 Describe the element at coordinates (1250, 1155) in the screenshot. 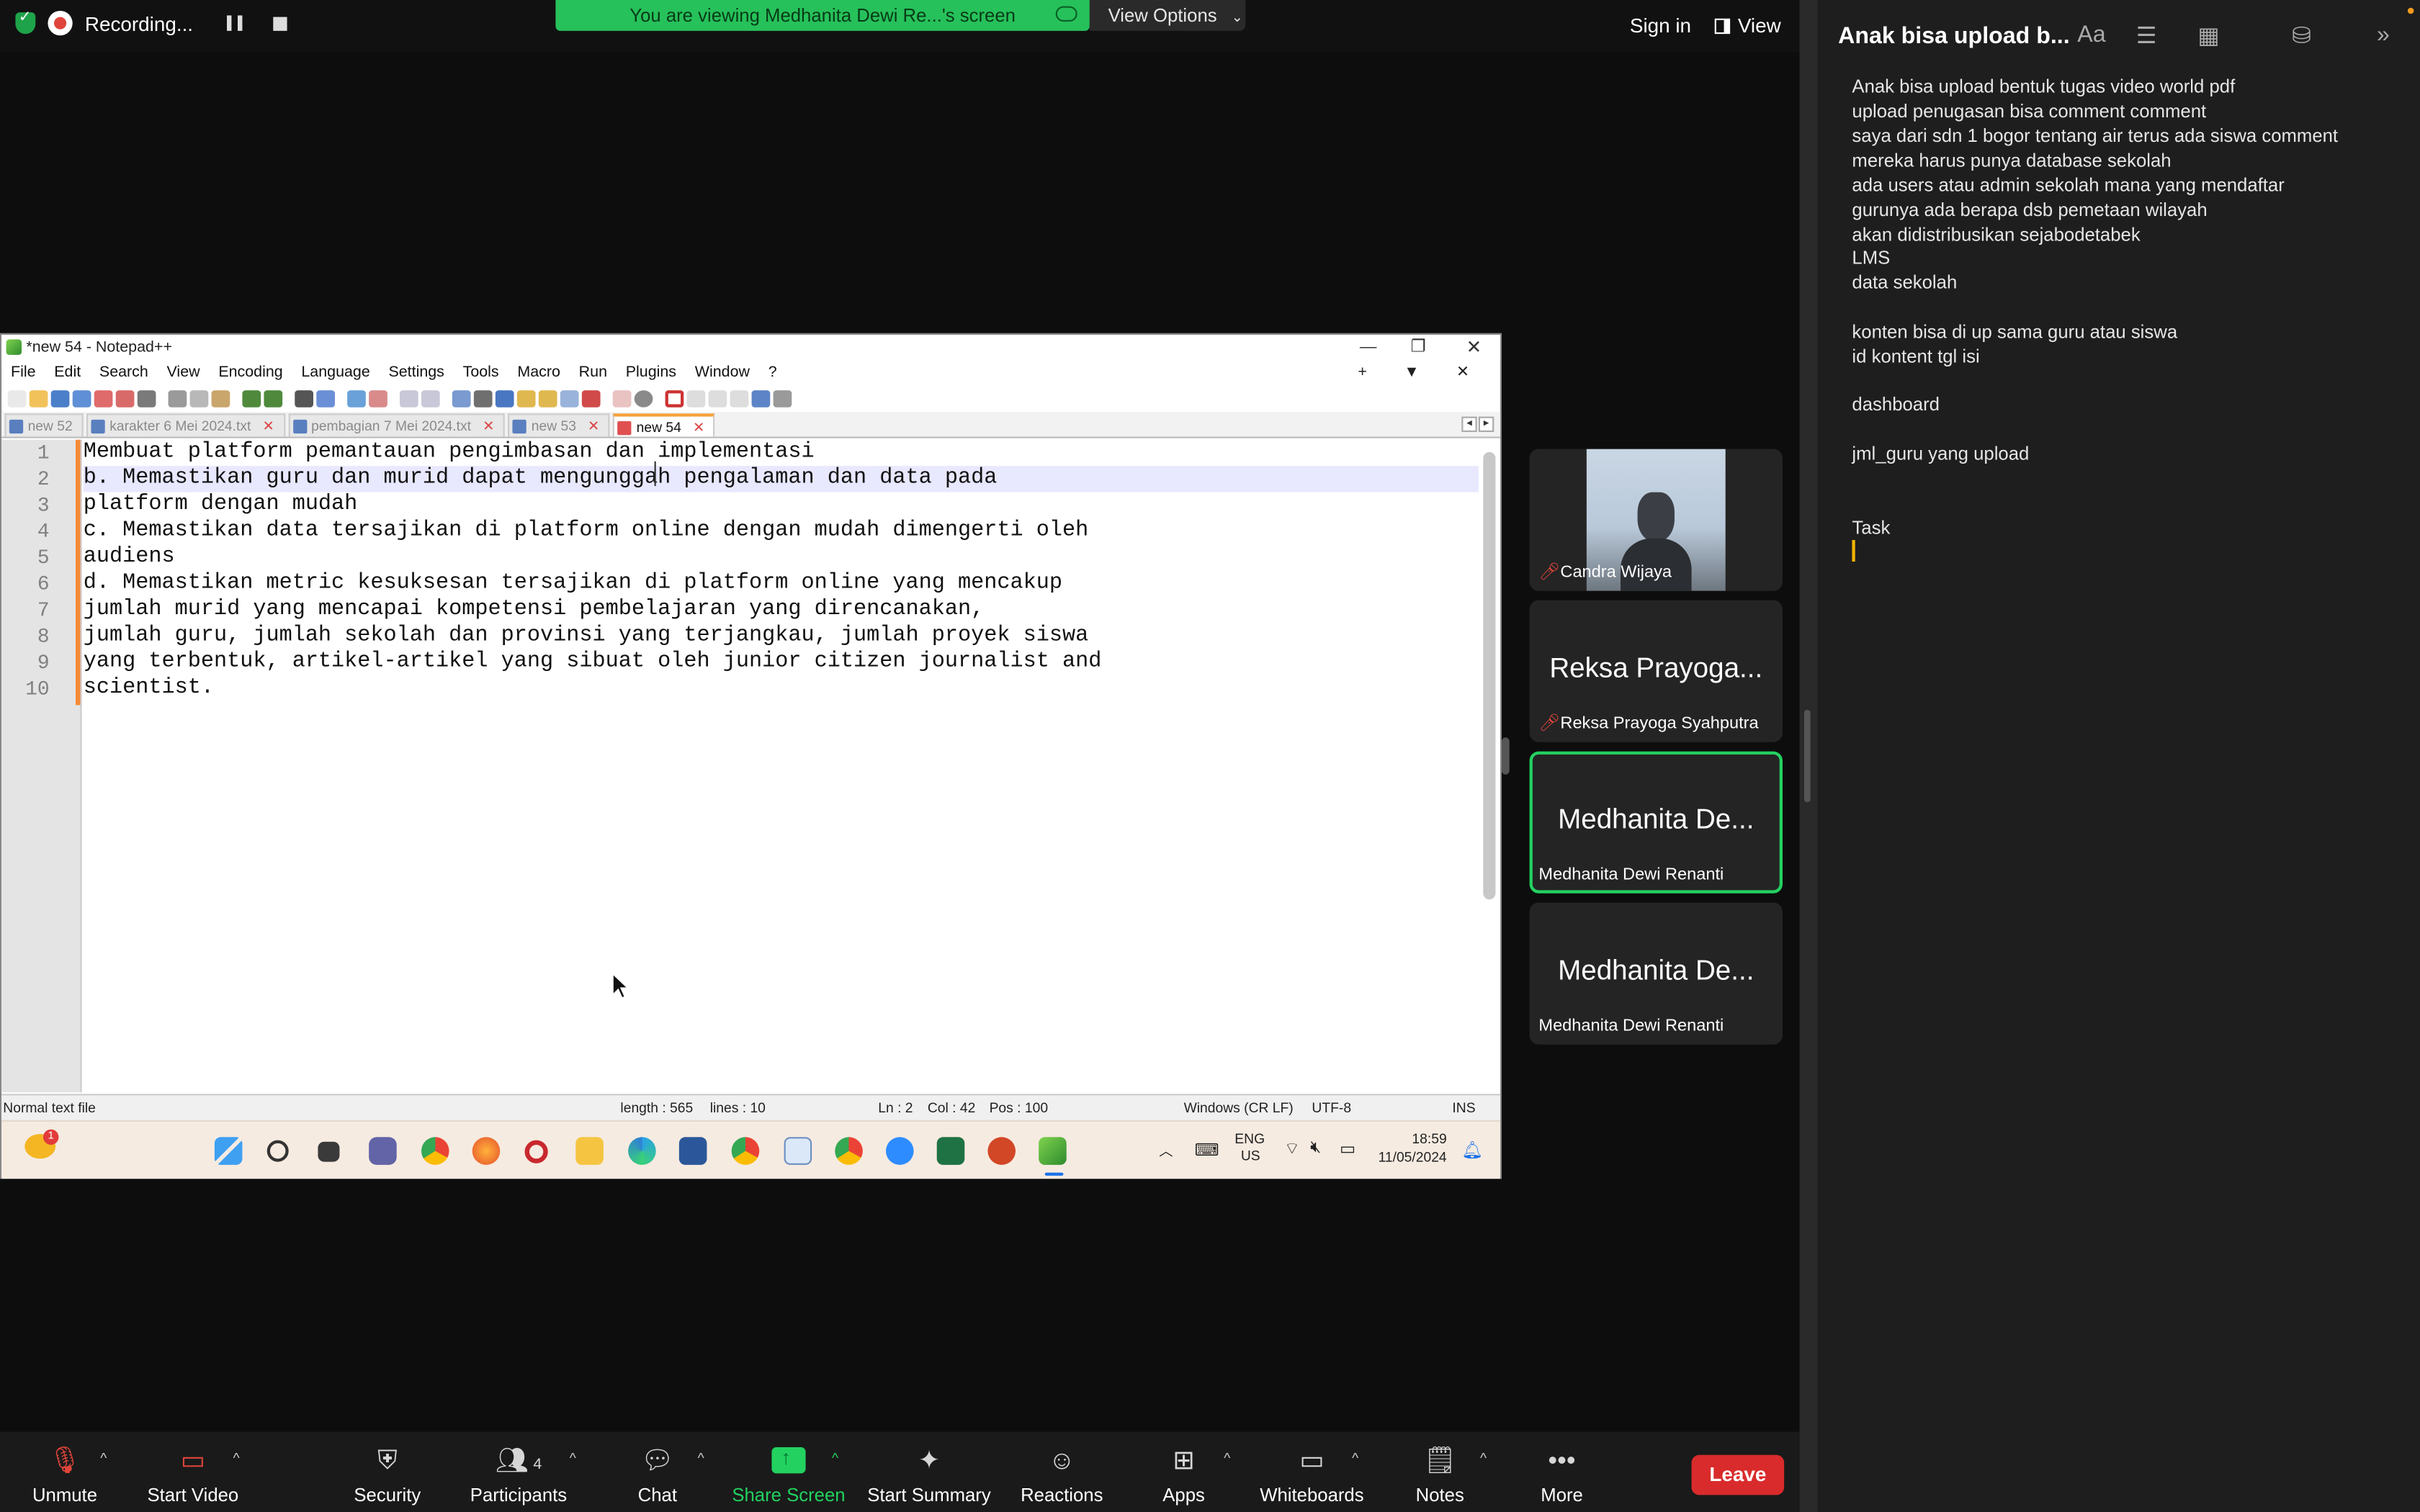

I see `input-language-bottom: US` at that location.